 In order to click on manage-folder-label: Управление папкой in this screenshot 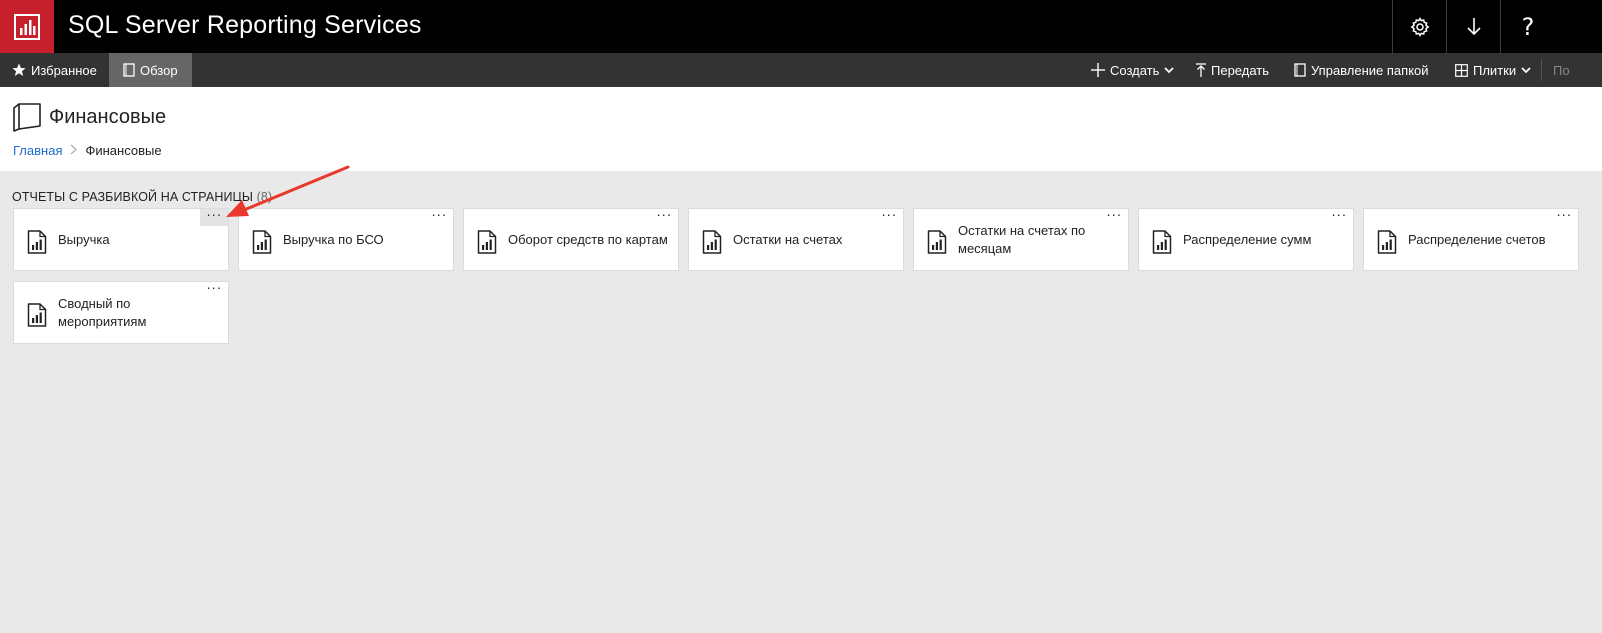, I will do `click(1370, 70)`.